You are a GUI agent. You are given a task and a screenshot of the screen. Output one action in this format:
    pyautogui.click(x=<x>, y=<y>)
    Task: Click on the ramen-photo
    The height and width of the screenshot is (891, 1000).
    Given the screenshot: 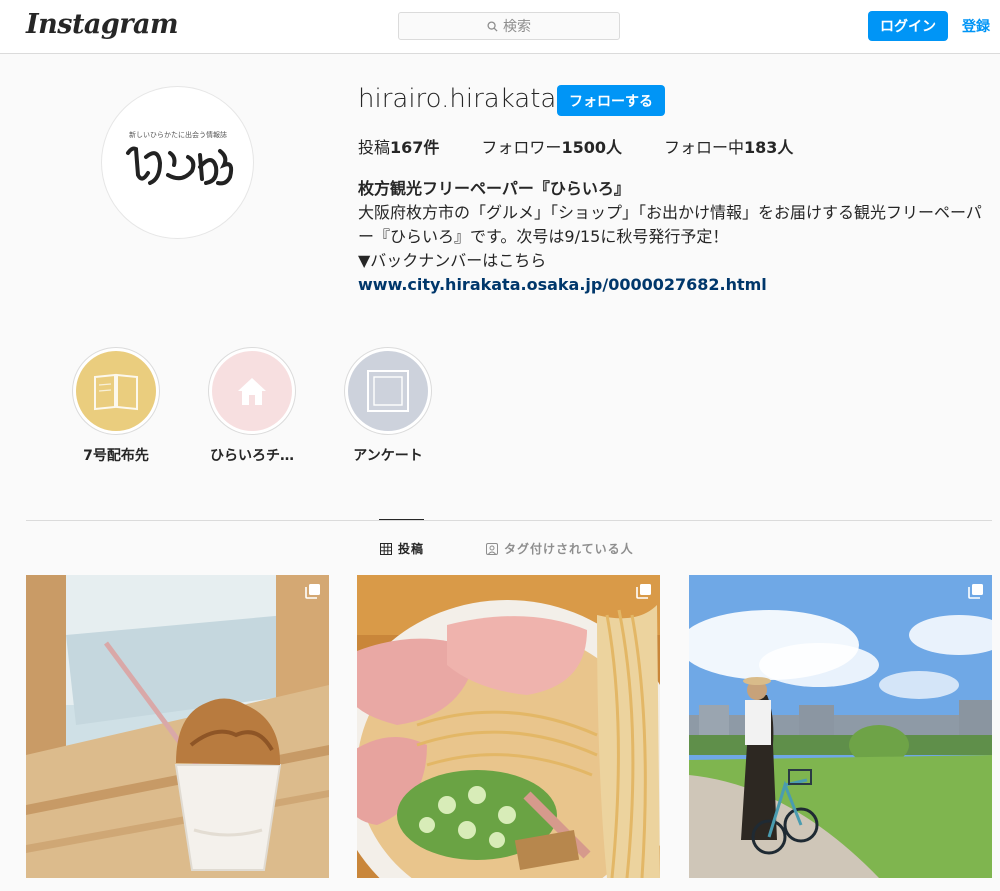 What is the action you would take?
    pyautogui.click(x=508, y=726)
    